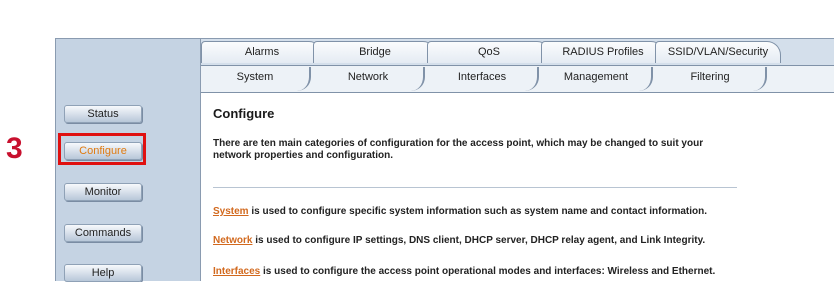  Describe the element at coordinates (102, 149) in the screenshot. I see `configure-highlight-box` at that location.